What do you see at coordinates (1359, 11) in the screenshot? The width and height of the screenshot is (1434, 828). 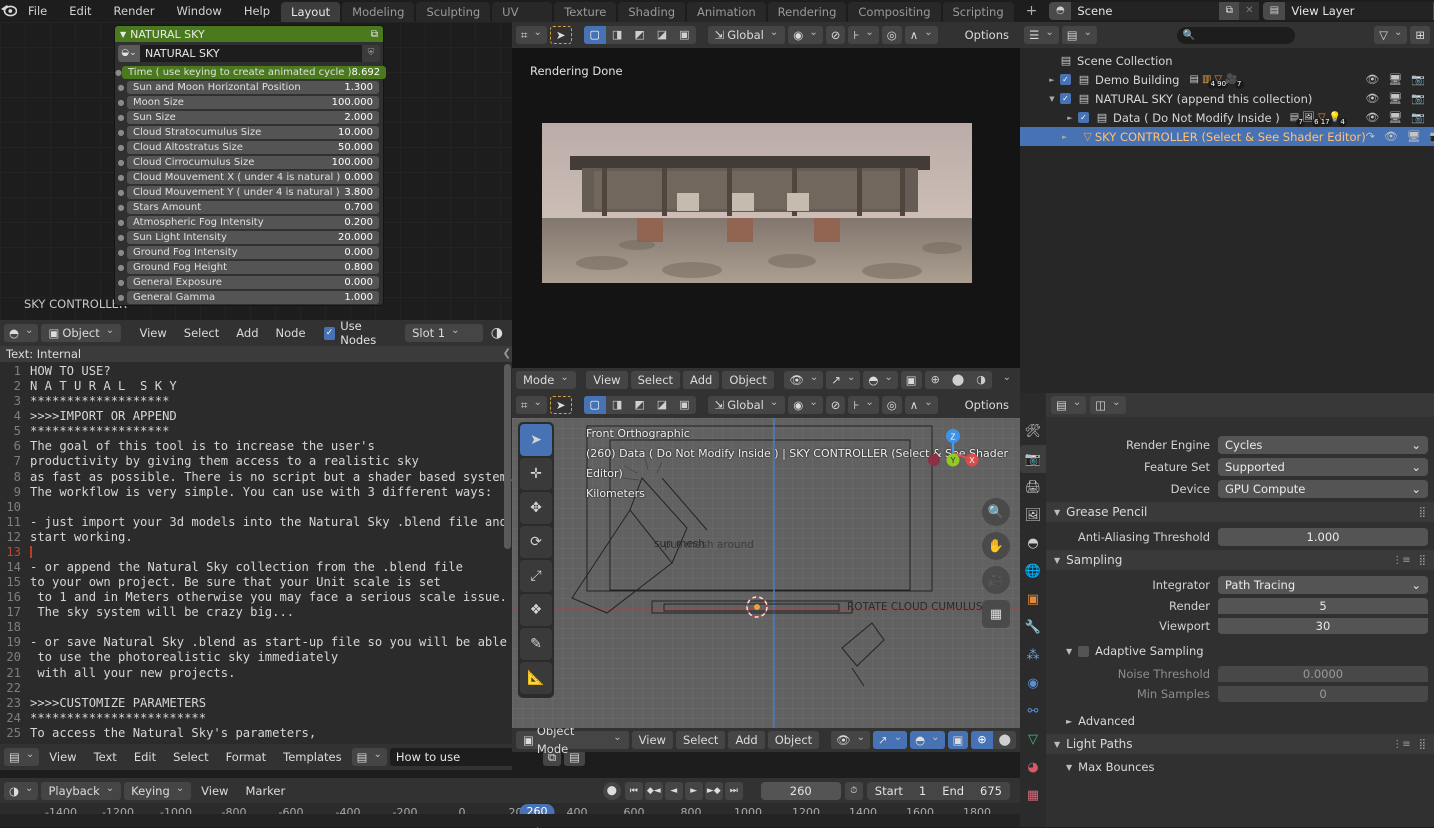 I see `viewlayer-name: View Layer` at bounding box center [1359, 11].